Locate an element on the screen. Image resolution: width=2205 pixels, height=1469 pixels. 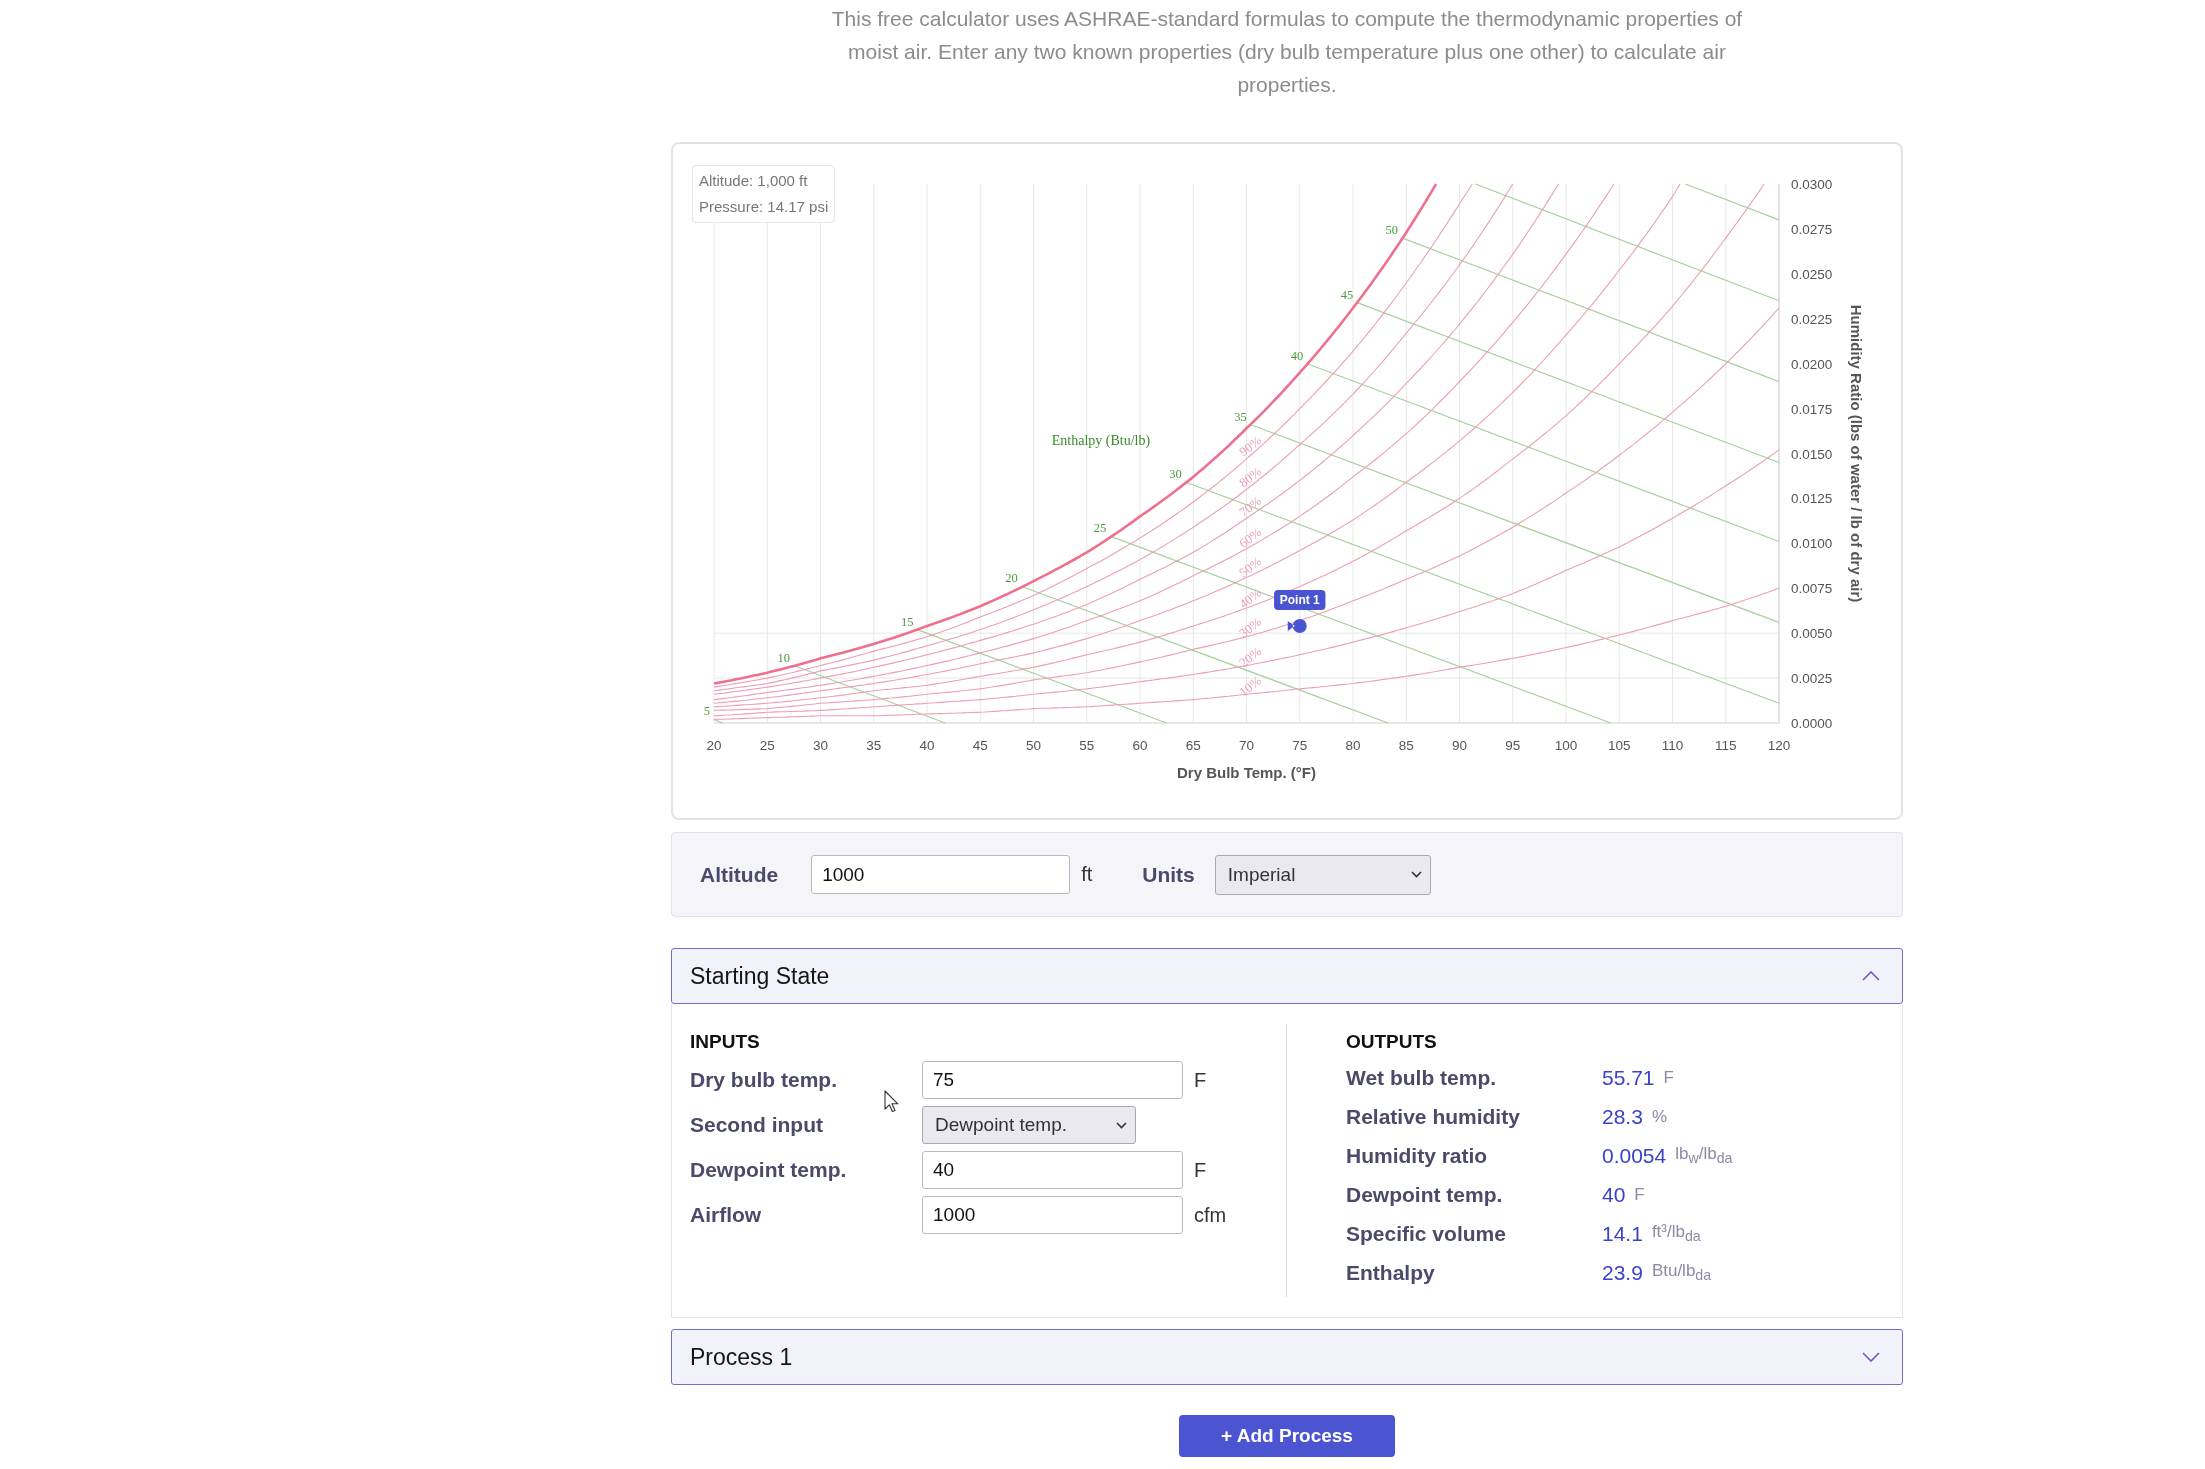
output-label: Enthalpy is located at coordinates (1391, 1272).